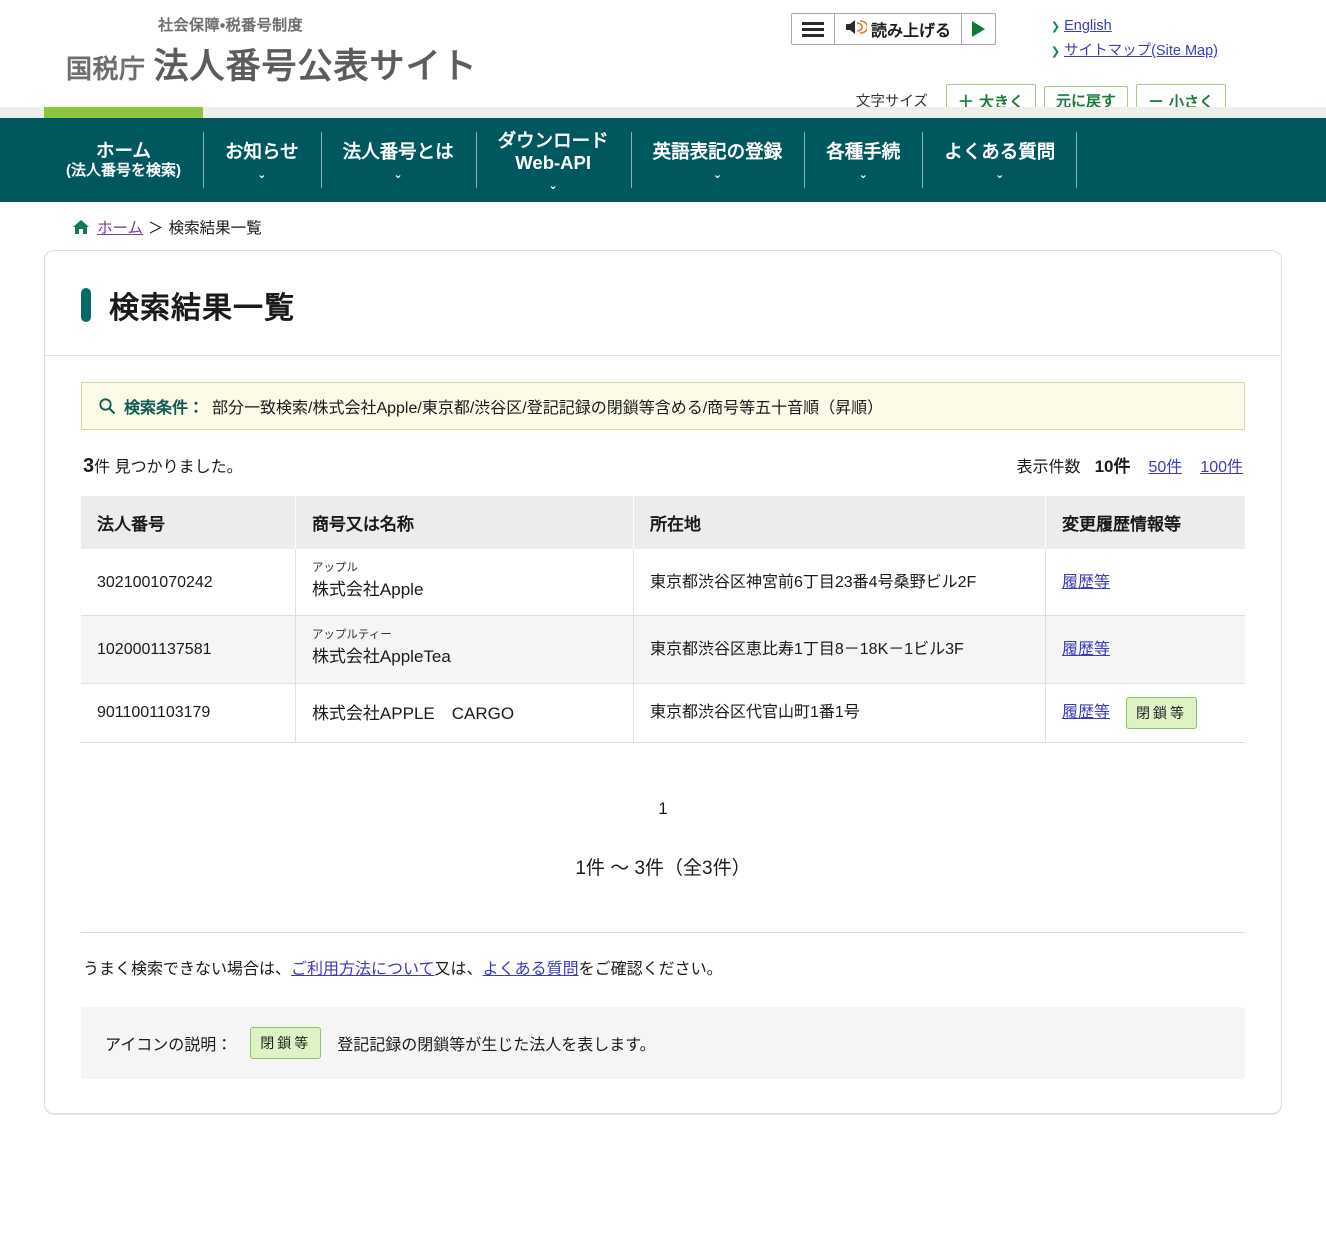 This screenshot has height=1235, width=1326. I want to click on column-header-history: 変更履歴情報等, so click(1145, 522).